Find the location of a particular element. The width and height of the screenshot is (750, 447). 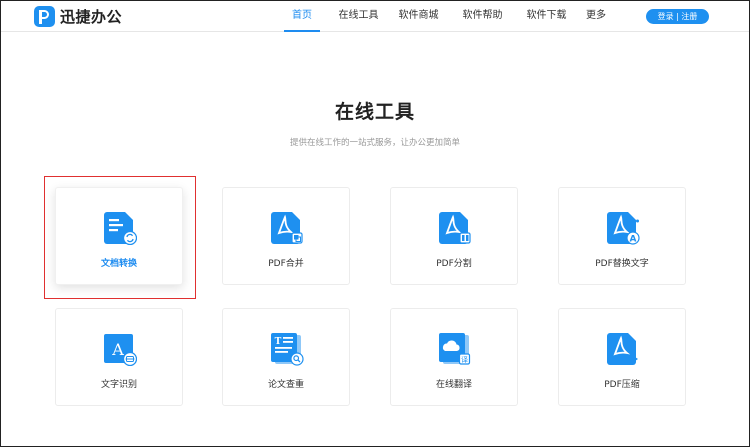

logo-icon is located at coordinates (44, 16).